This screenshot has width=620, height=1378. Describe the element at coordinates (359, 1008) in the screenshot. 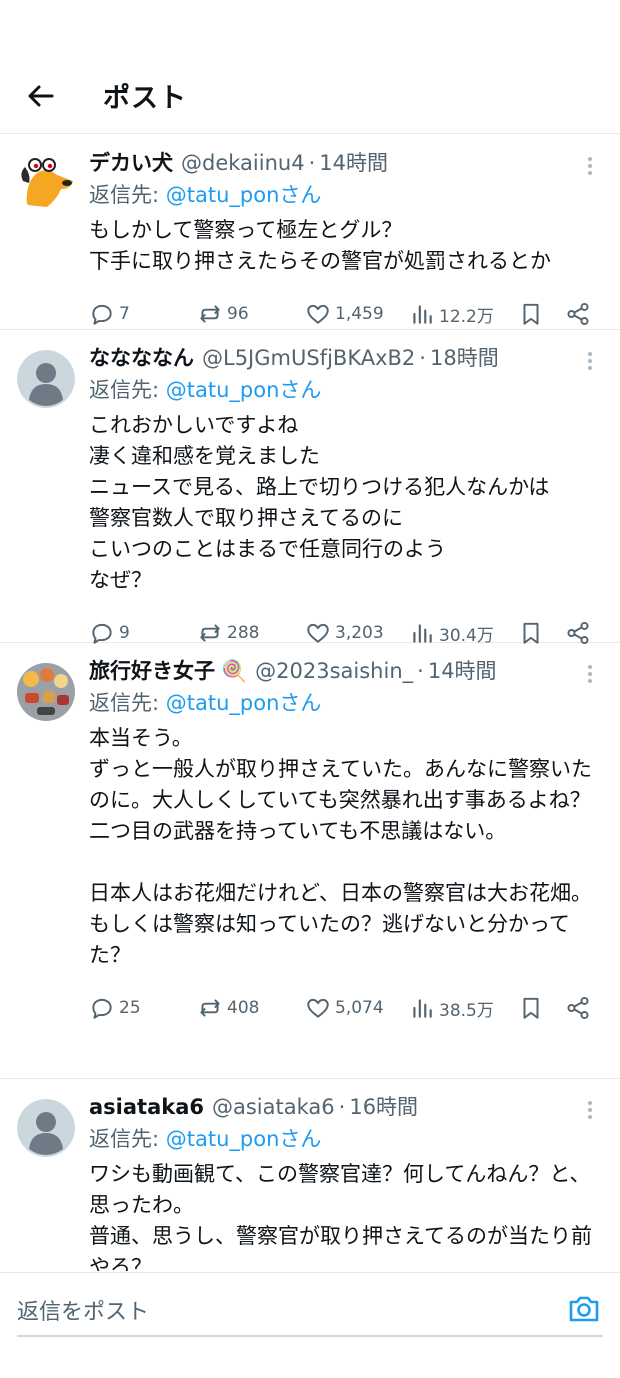

I see `like-count: 5,074` at that location.